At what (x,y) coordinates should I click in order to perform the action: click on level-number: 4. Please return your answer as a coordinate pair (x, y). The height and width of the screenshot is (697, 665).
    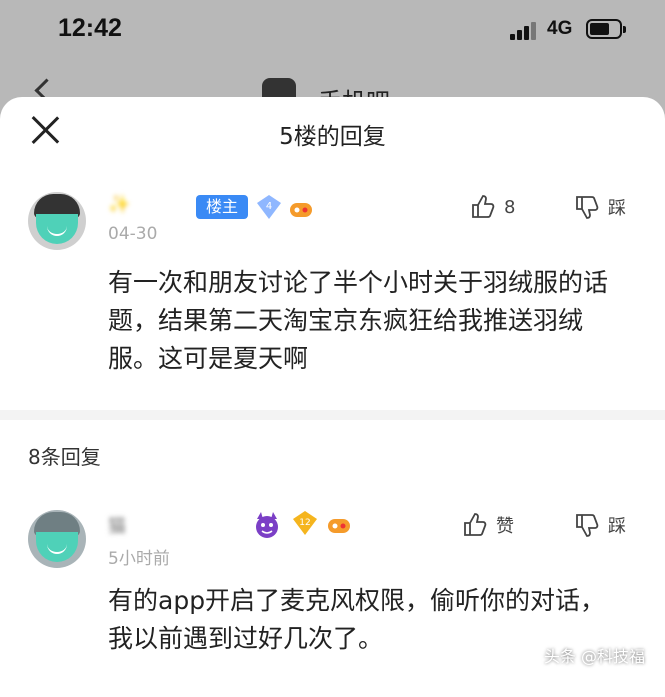
    Looking at the image, I should click on (269, 206).